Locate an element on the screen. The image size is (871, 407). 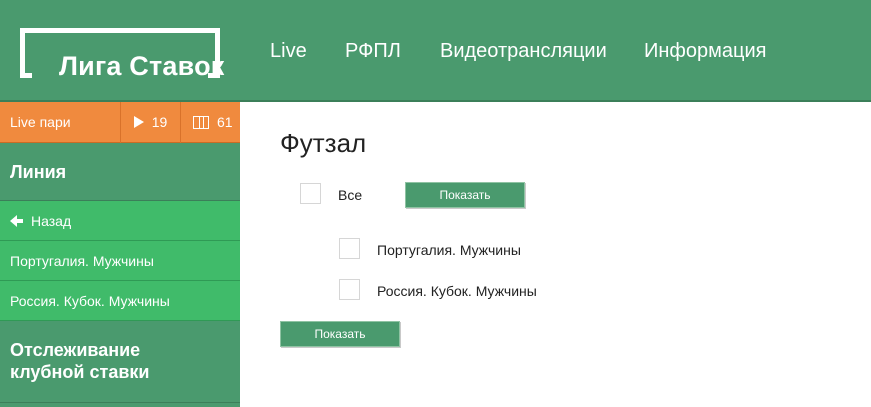
show-button-bottom: Показать is located at coordinates (340, 334).